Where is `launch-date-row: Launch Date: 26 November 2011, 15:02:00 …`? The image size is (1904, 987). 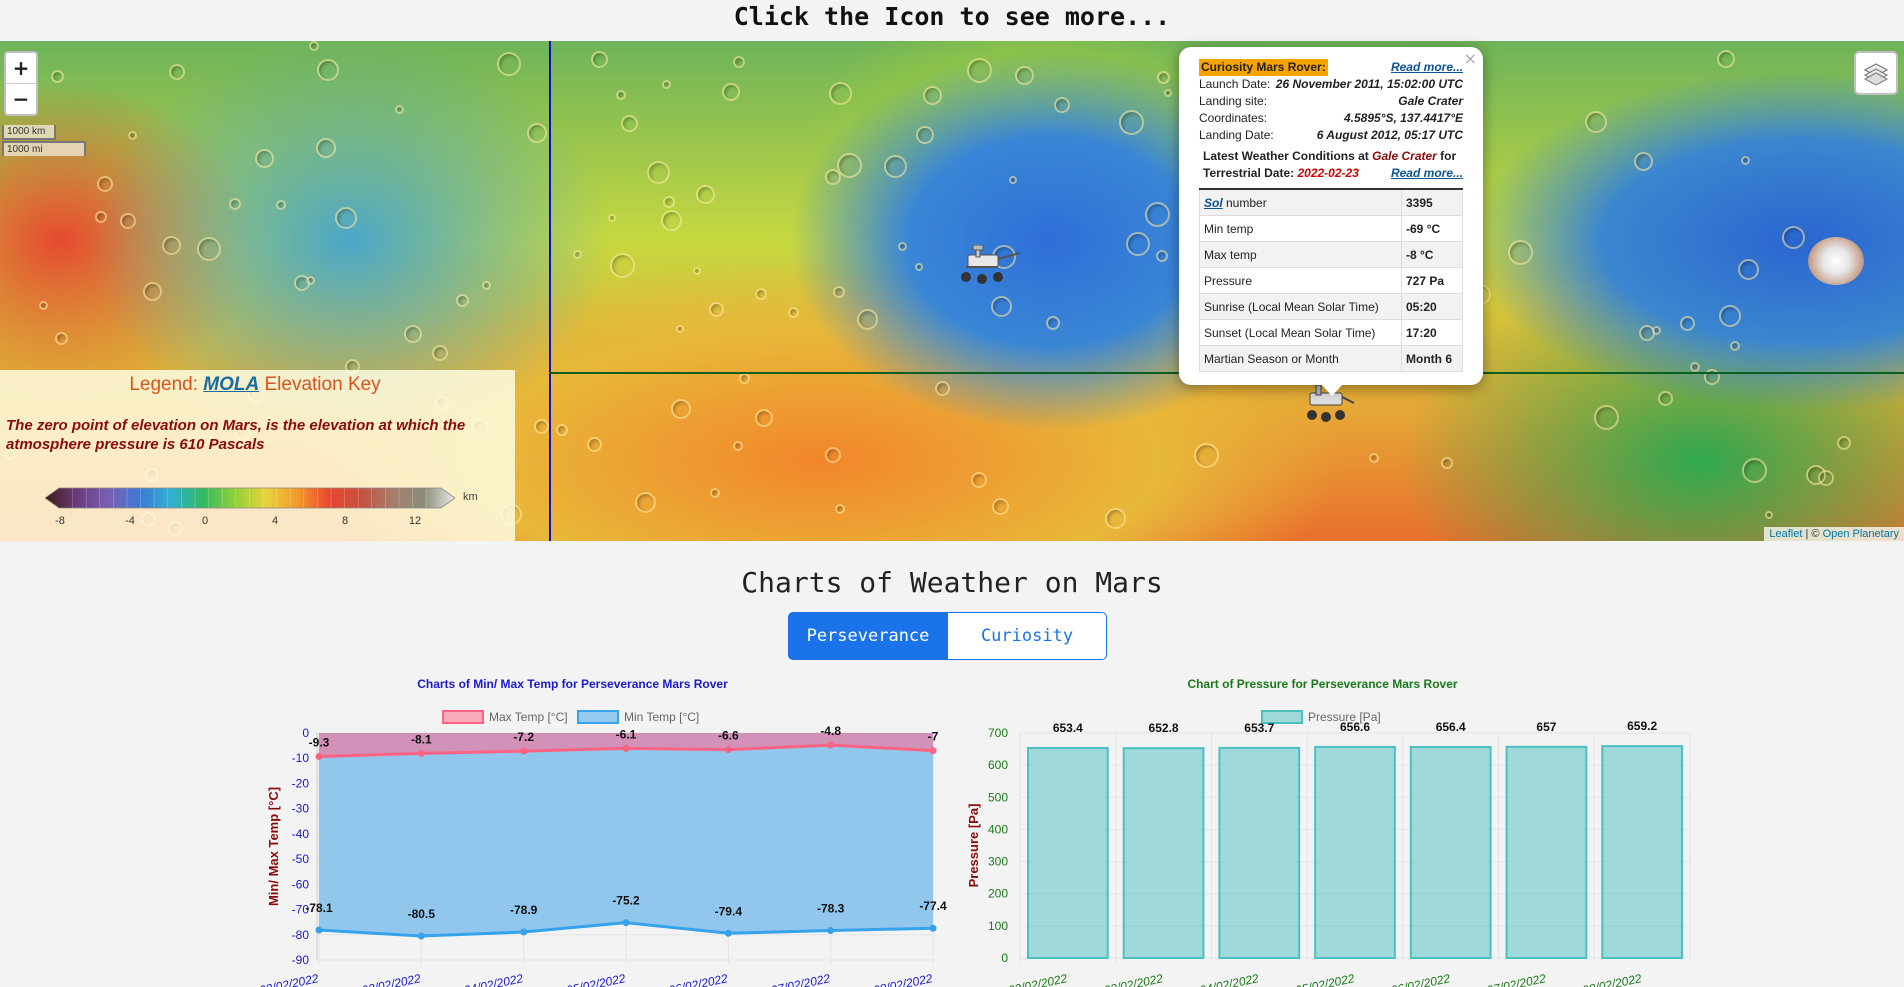
launch-date-row: Launch Date: 26 November 2011, 15:02:00 … is located at coordinates (1331, 84).